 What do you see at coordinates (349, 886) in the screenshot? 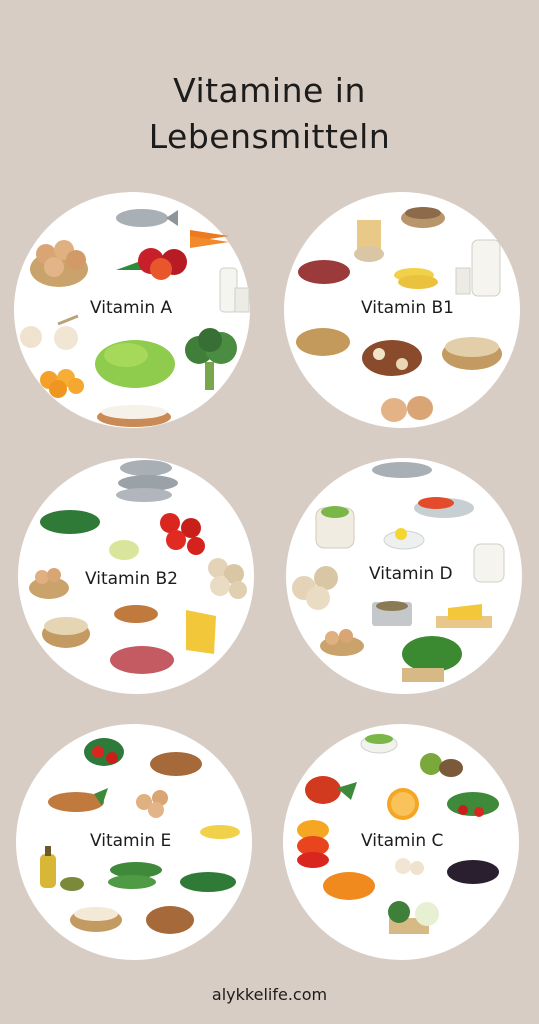
I see `sea-buckthorn-icon` at bounding box center [349, 886].